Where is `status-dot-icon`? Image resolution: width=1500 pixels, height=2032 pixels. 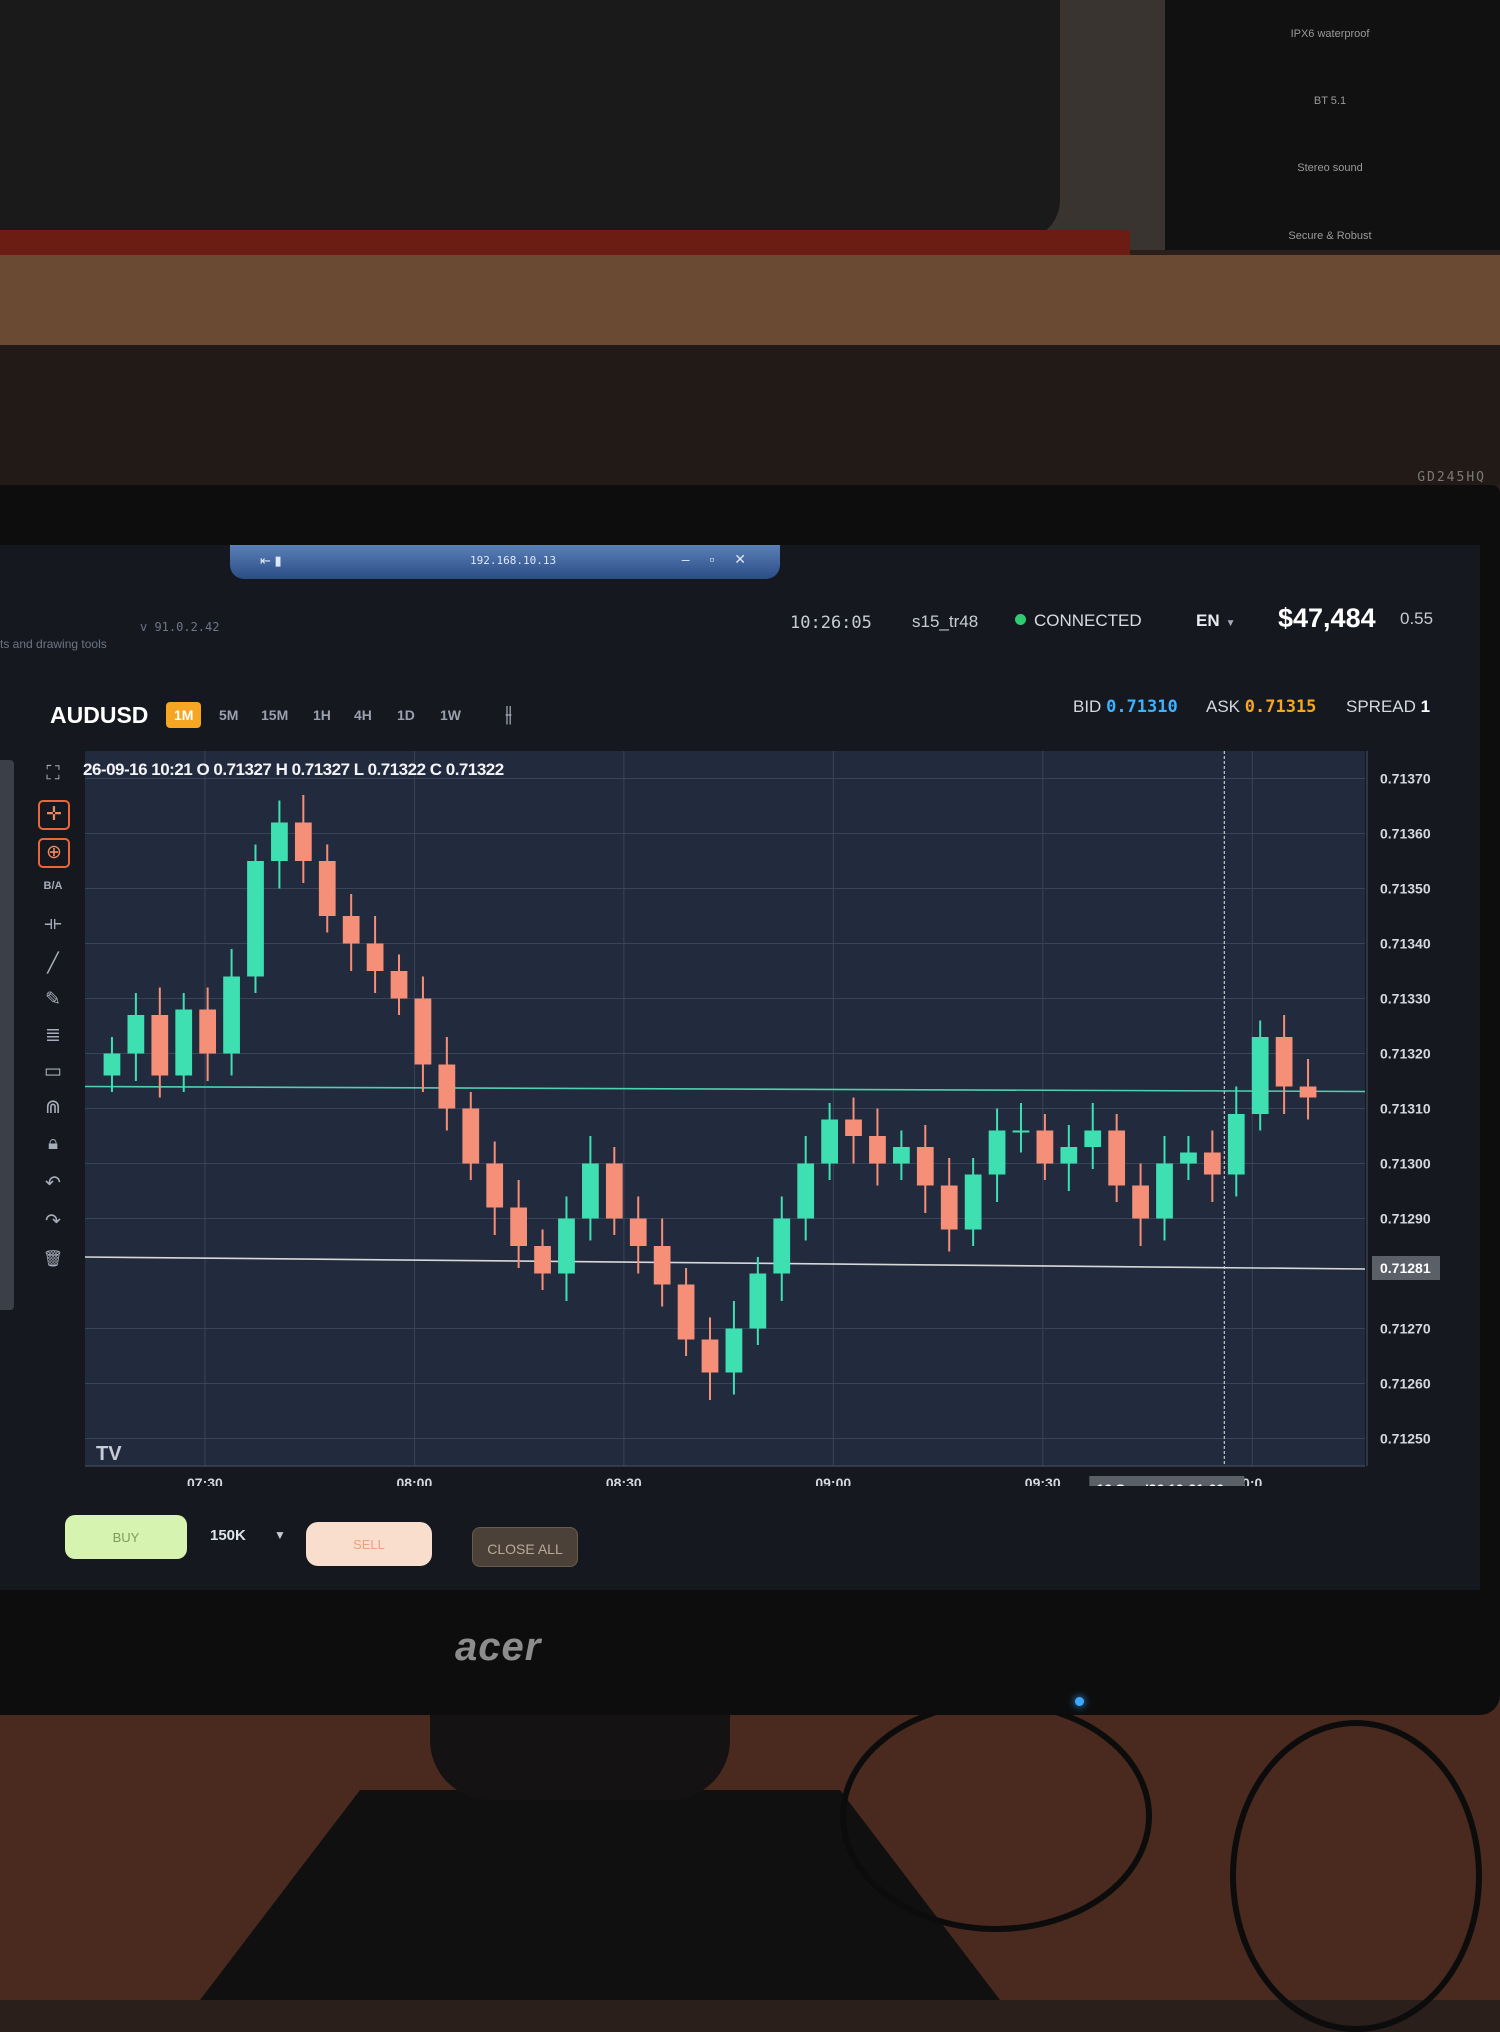
status-dot-icon is located at coordinates (1020, 619).